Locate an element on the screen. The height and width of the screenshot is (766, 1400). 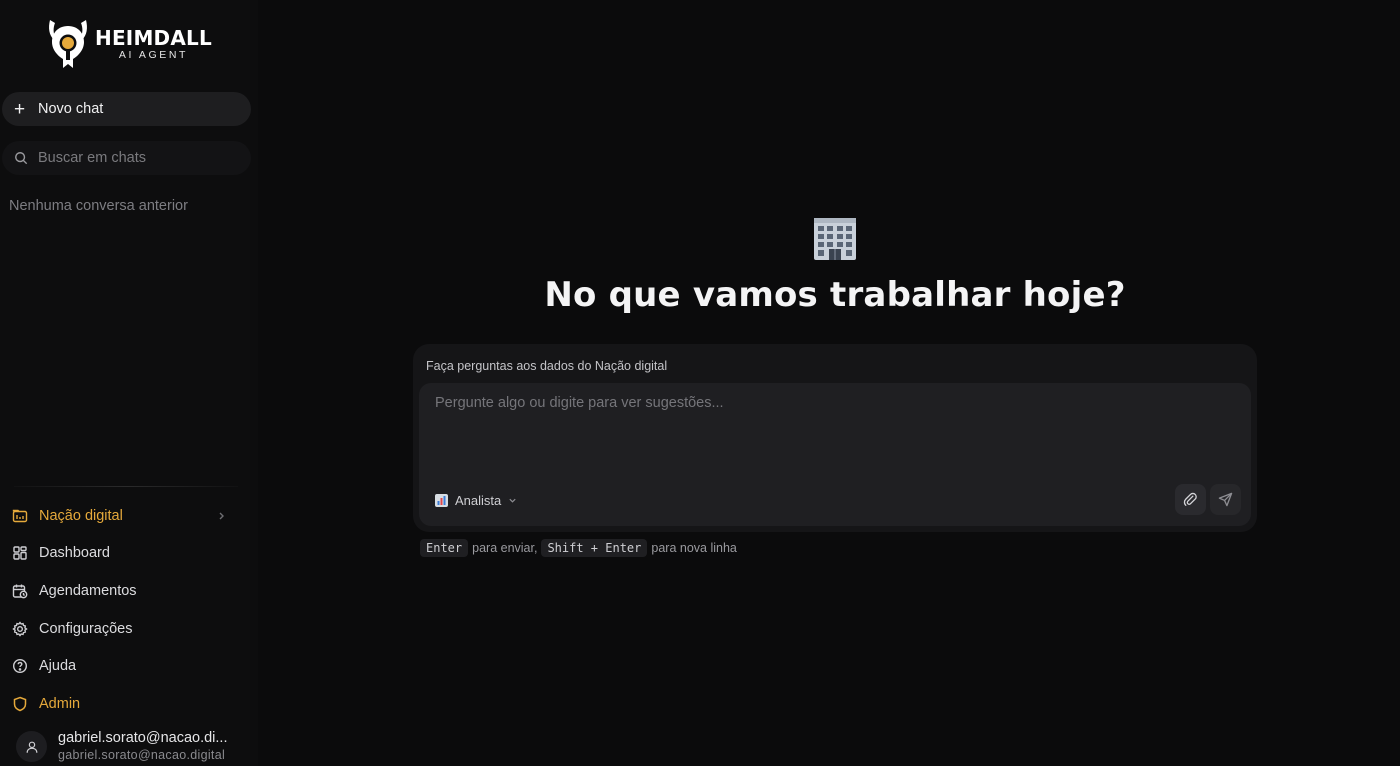
user-icon is located at coordinates (31, 747).